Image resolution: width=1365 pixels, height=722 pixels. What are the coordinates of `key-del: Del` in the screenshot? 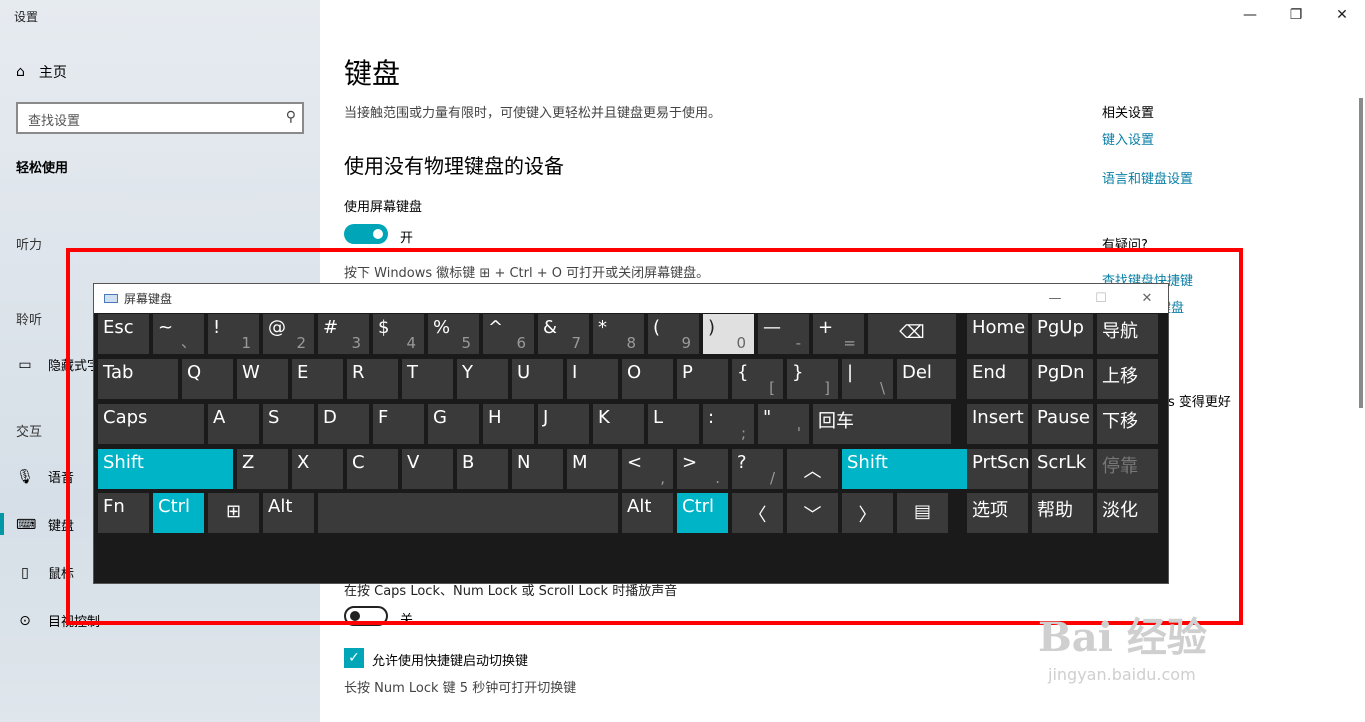 It's located at (926, 379).